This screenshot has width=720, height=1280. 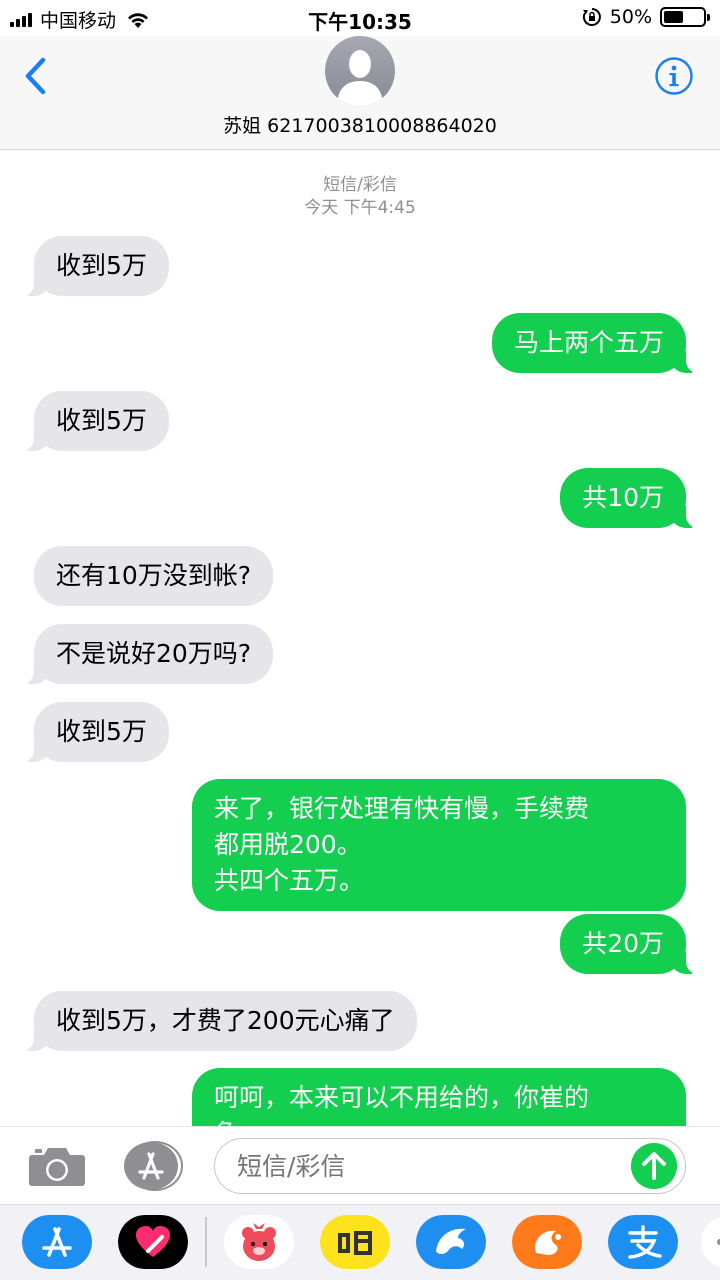 I want to click on info-circle-icon, so click(x=674, y=76).